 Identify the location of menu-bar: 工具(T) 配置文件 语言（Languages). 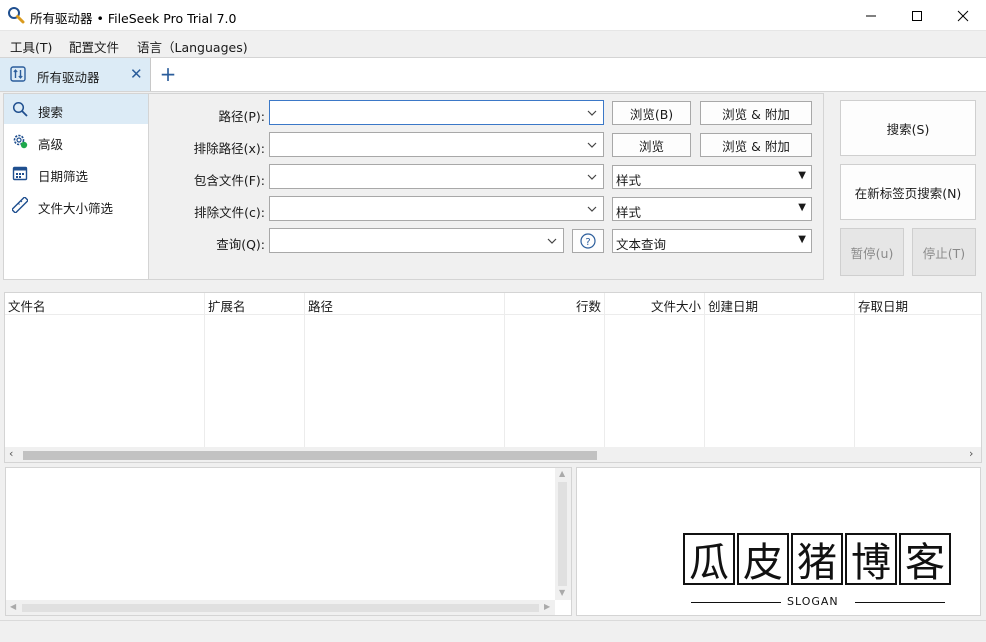
(493, 44).